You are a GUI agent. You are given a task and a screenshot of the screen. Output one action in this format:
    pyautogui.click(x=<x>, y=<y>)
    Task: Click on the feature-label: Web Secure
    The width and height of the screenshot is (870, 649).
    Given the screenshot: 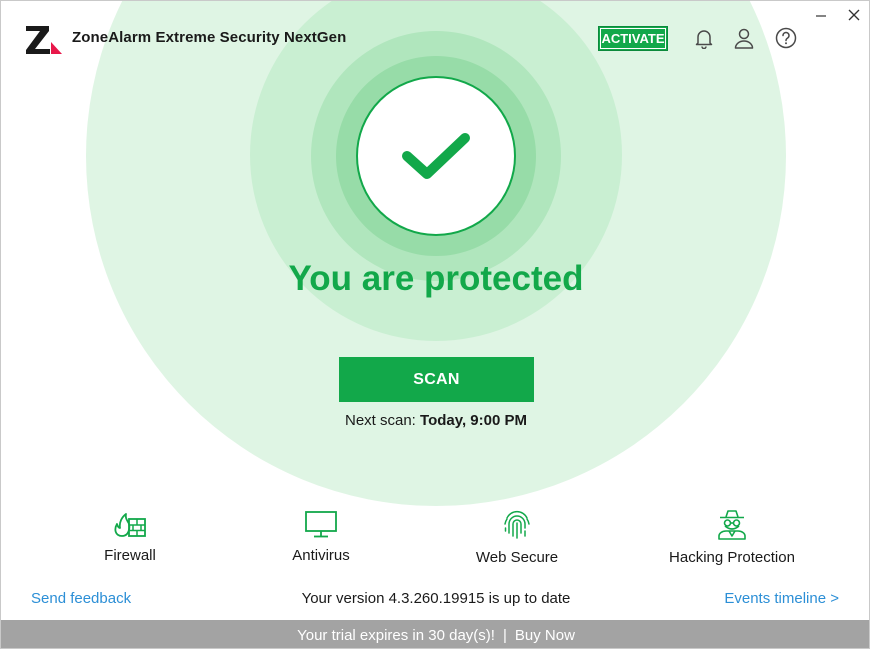 What is the action you would take?
    pyautogui.click(x=517, y=557)
    